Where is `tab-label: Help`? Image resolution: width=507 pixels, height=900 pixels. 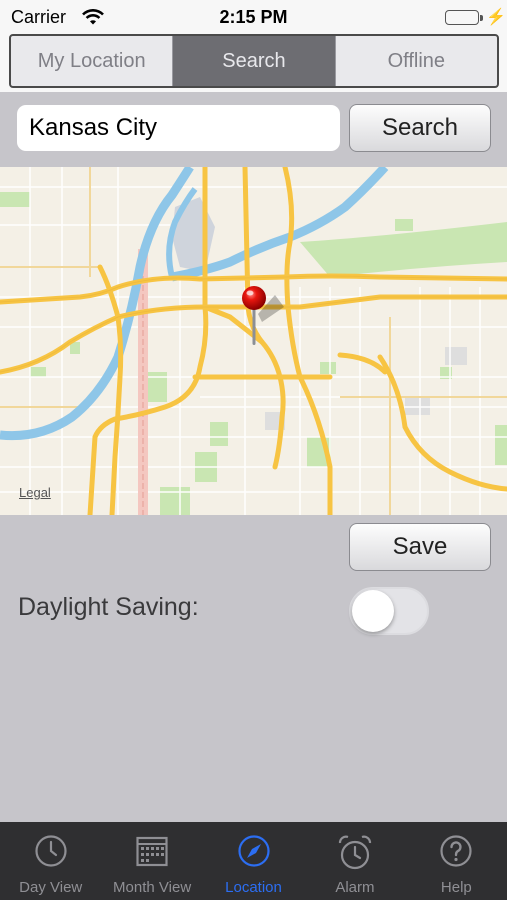
tab-label: Help is located at coordinates (456, 887).